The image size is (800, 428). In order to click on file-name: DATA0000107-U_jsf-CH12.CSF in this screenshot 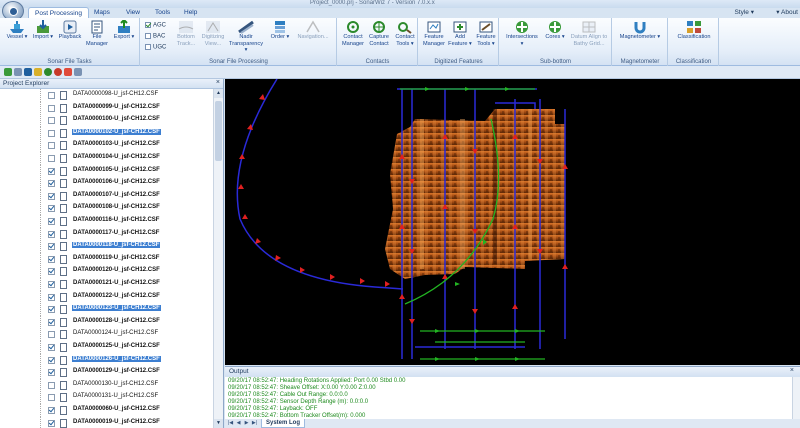, I will do `click(116, 195)`.